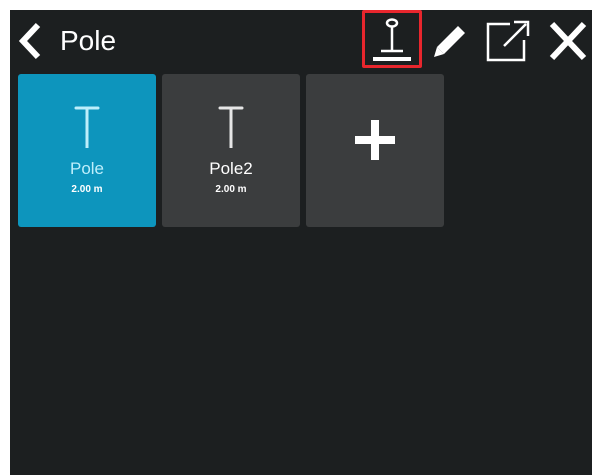 Image resolution: width=592 pixels, height=475 pixels. What do you see at coordinates (231, 168) in the screenshot?
I see `pole-name: Pole2` at bounding box center [231, 168].